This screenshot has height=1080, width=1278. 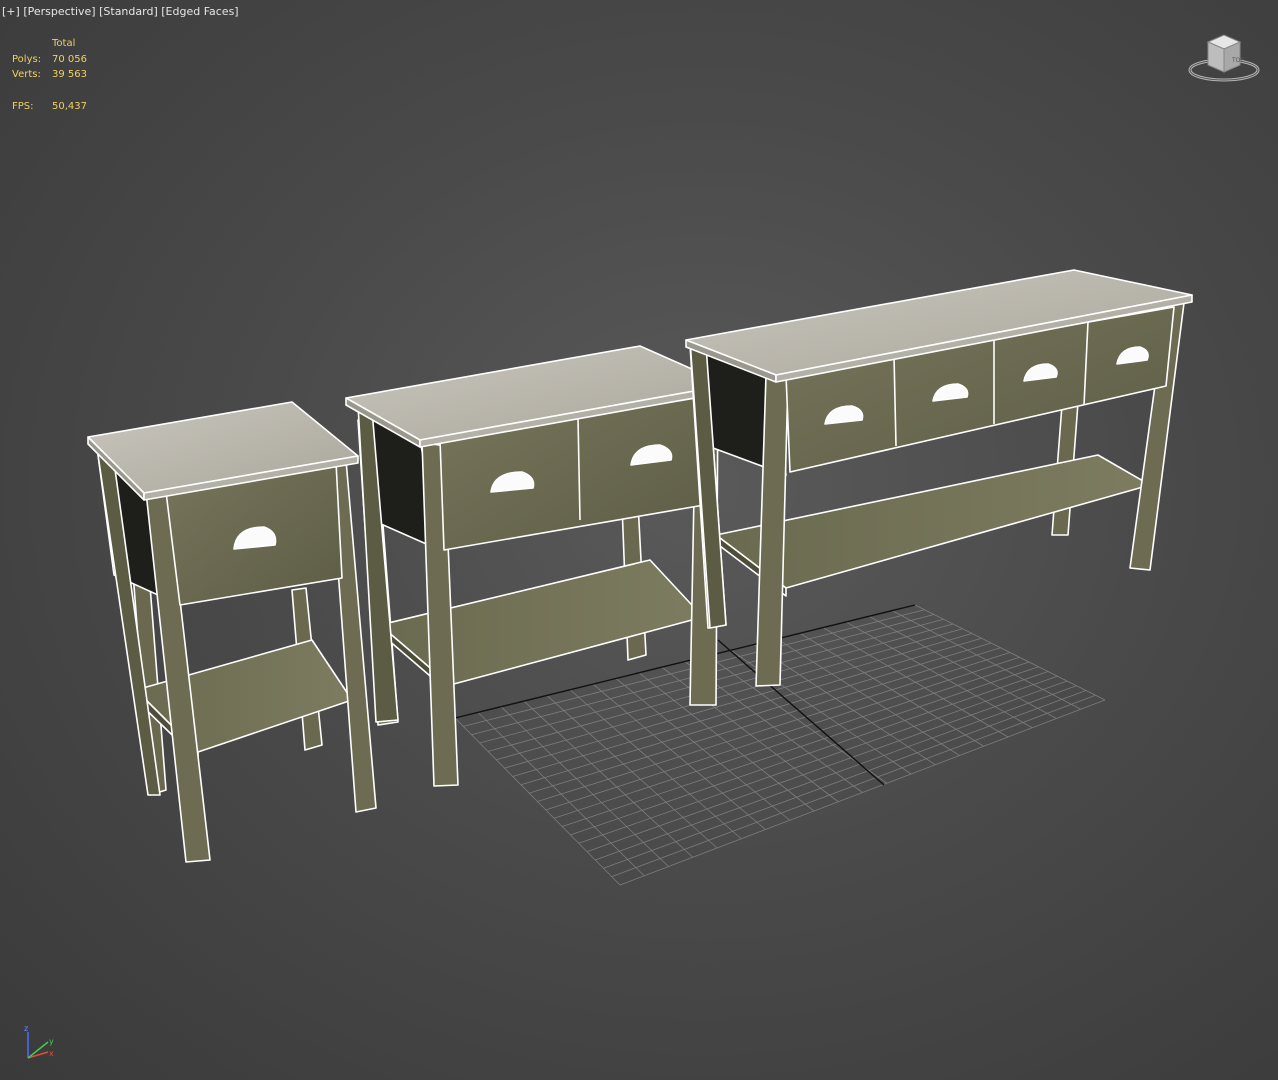 What do you see at coordinates (26, 1028) in the screenshot?
I see `axis-z-label: z` at bounding box center [26, 1028].